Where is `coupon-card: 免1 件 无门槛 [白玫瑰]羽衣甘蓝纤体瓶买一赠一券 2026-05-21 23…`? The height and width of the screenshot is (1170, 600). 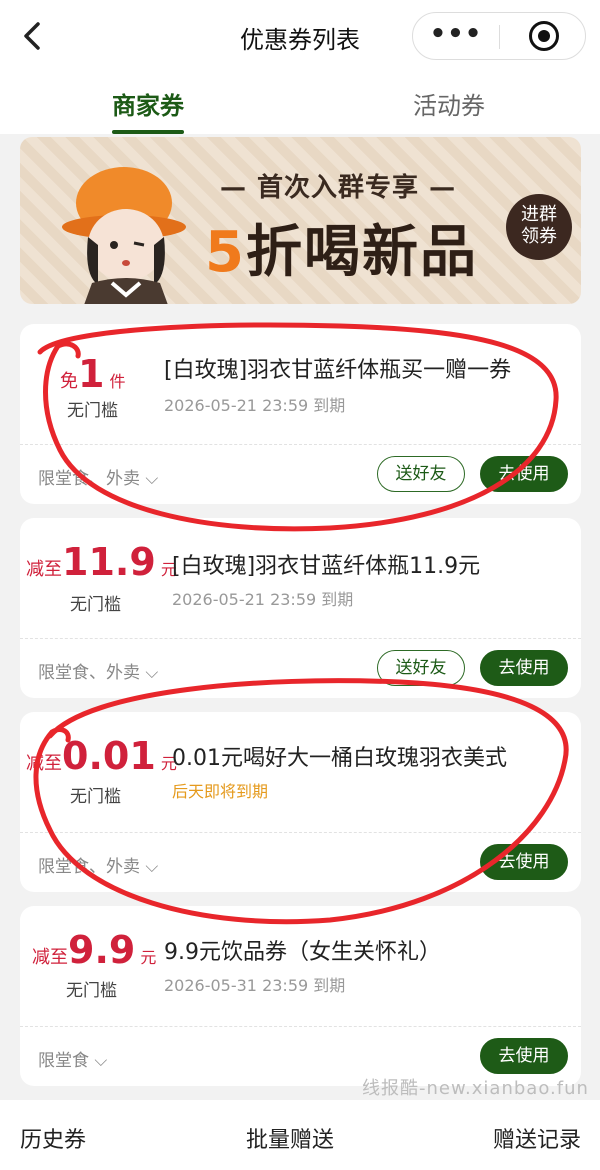 coupon-card: 免1 件 无门槛 [白玫瑰]羽衣甘蓝纤体瓶买一赠一券 2026-05-21 23… is located at coordinates (300, 414).